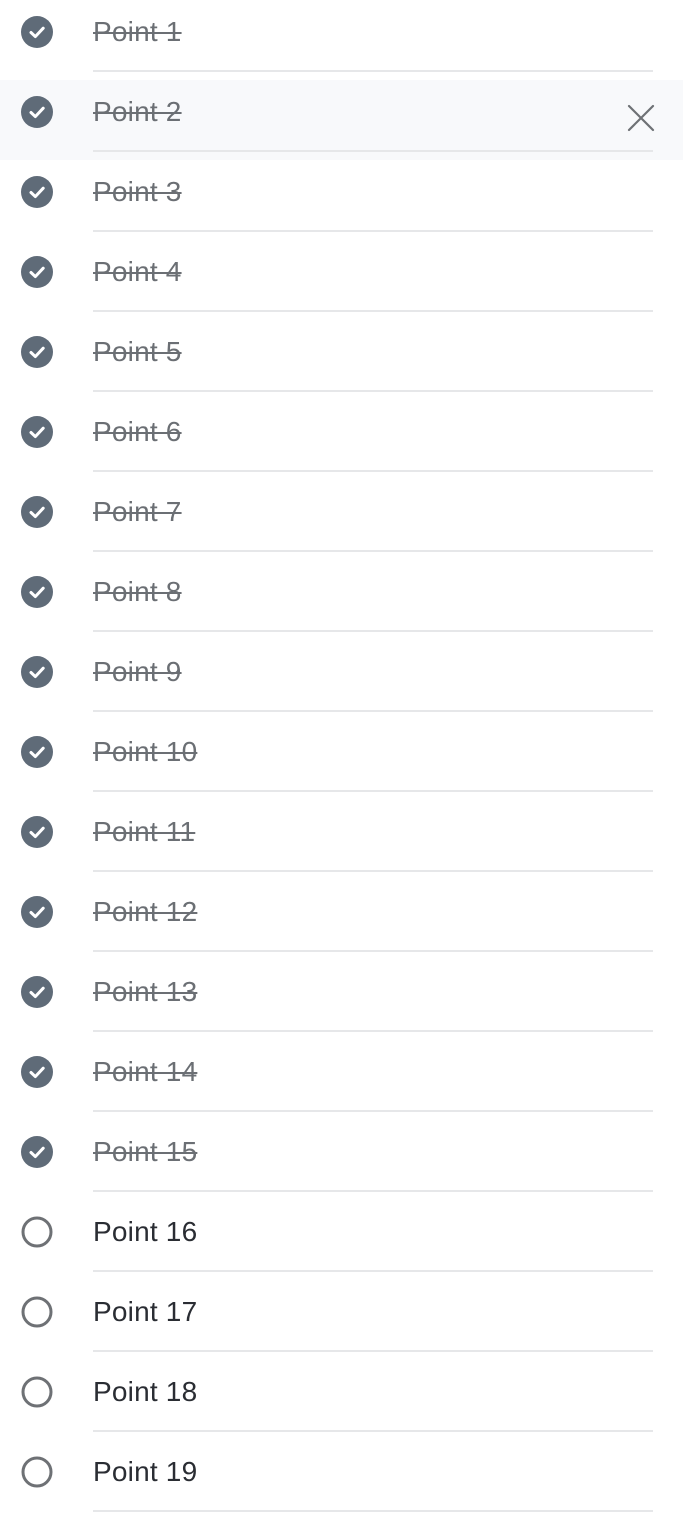 This screenshot has width=683, height=1520. I want to click on list-item-label: Point 9, so click(137, 671).